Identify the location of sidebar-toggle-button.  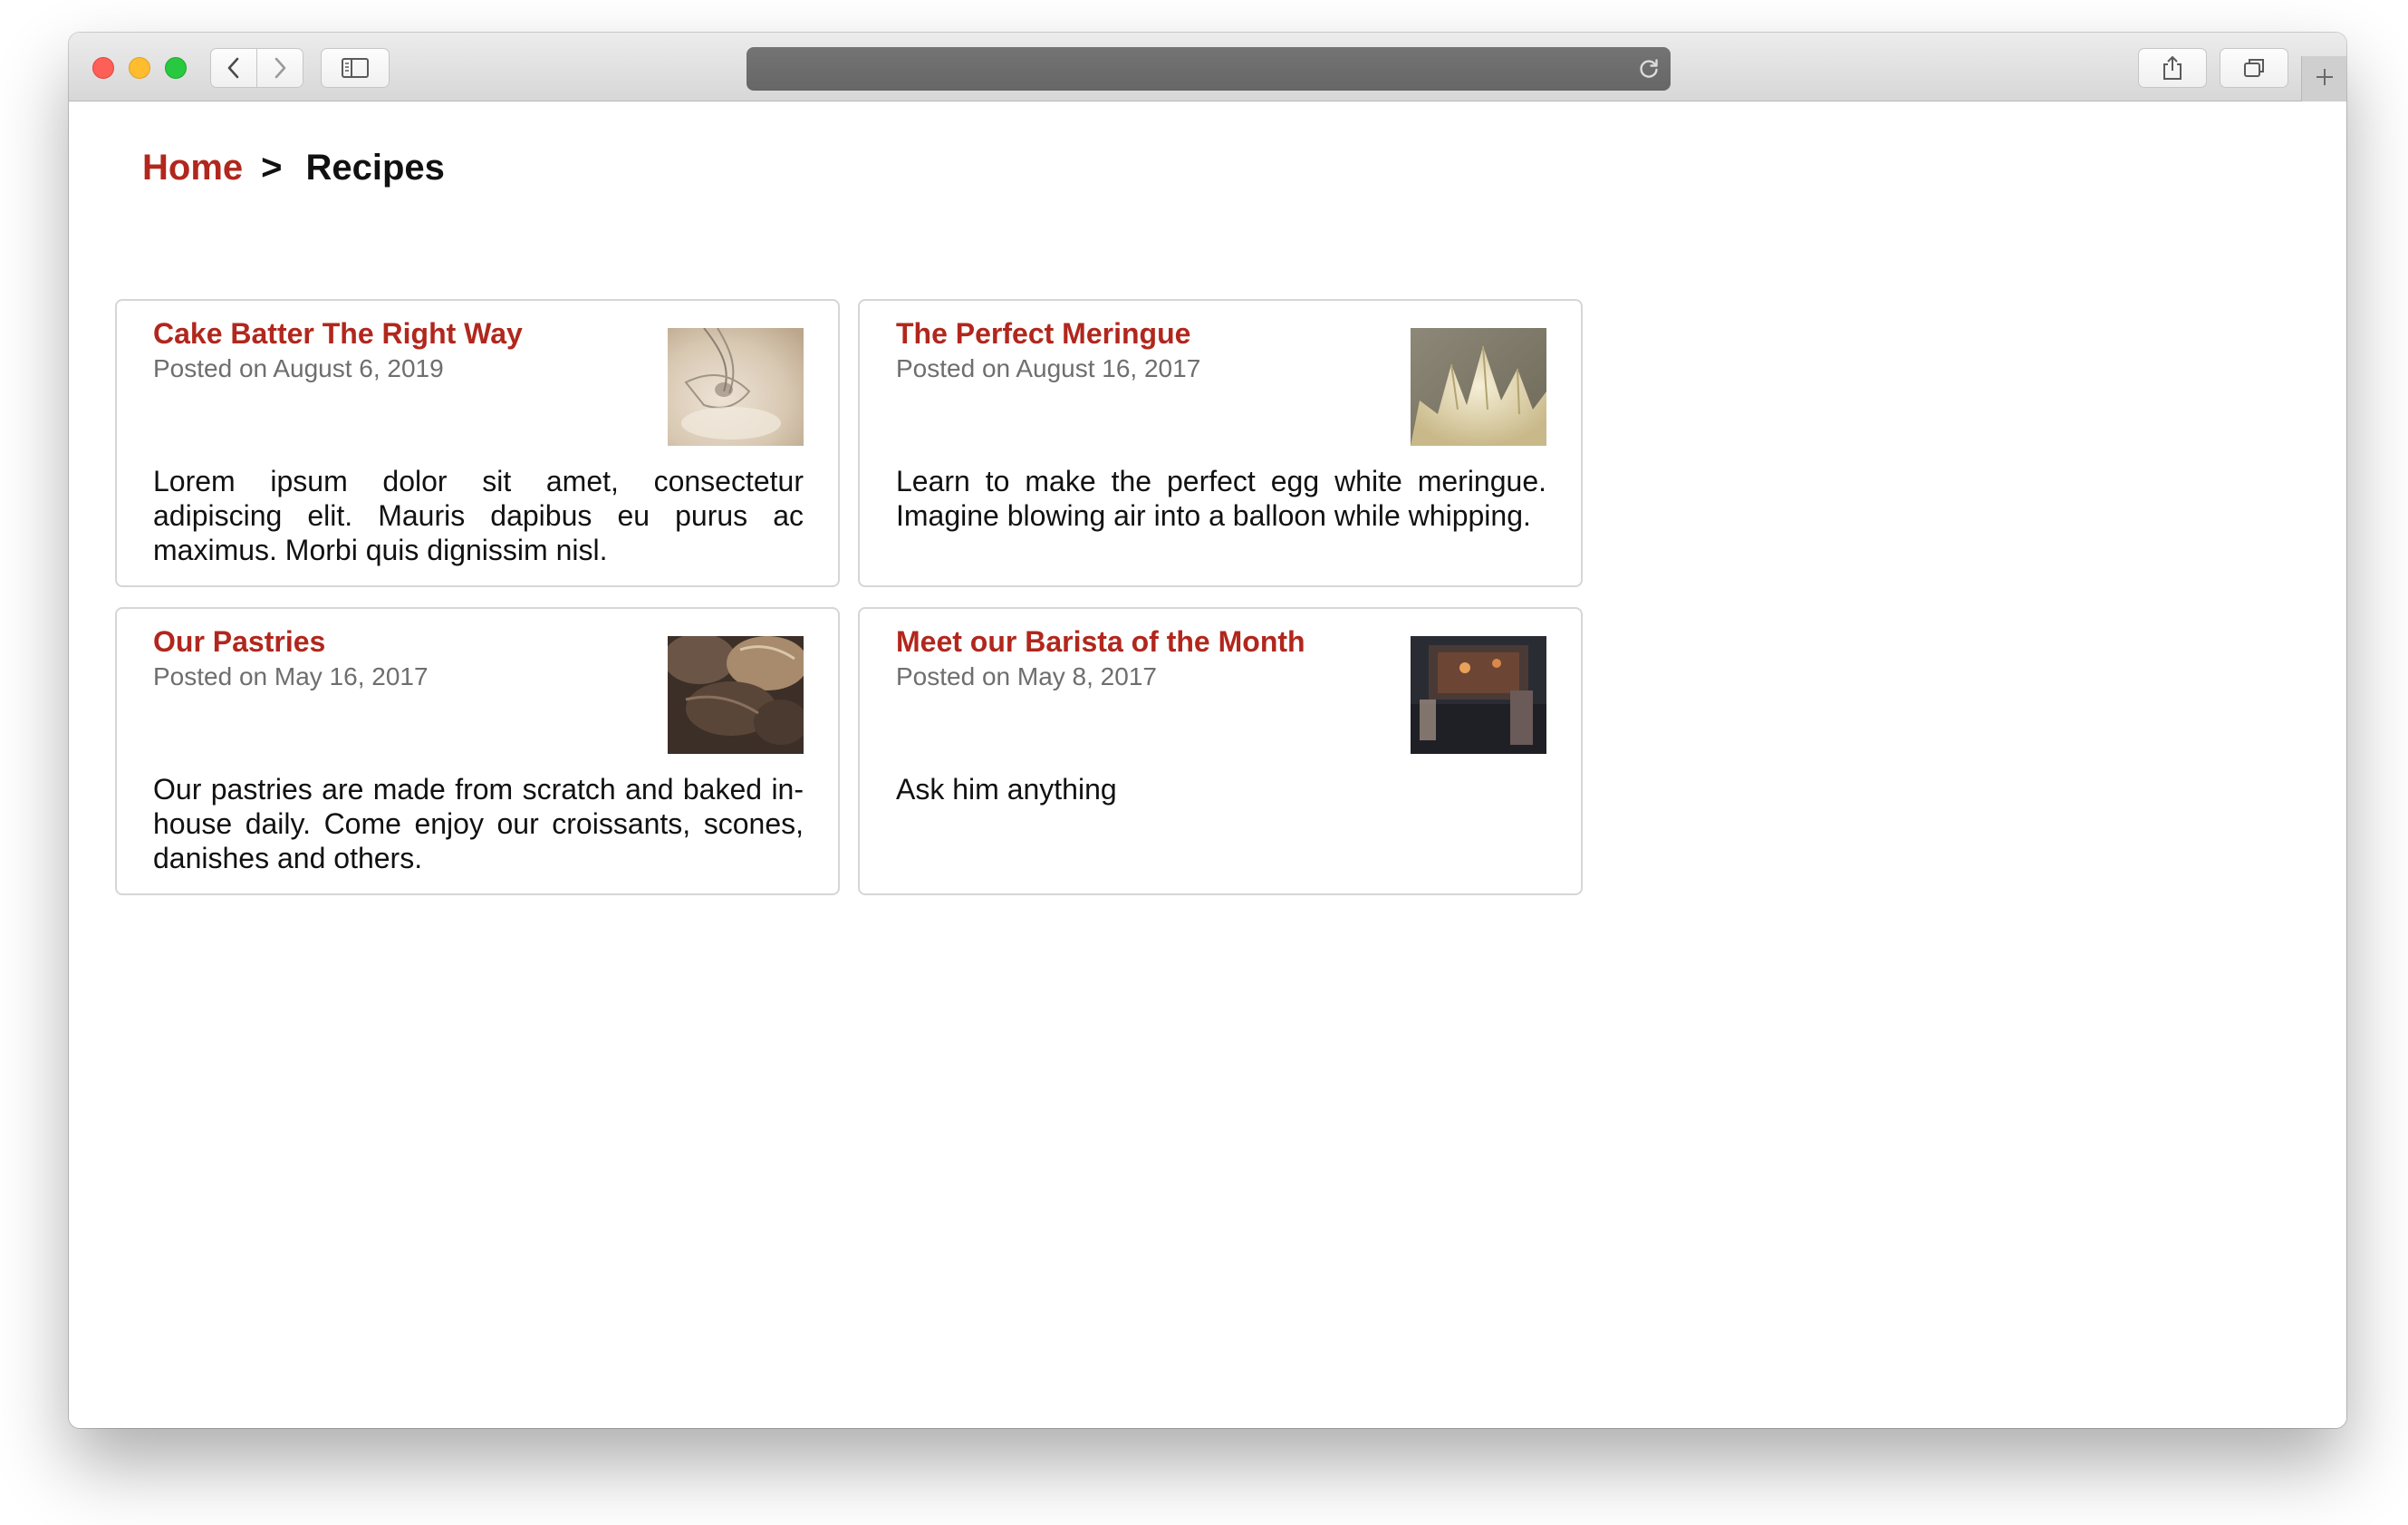
(355, 68).